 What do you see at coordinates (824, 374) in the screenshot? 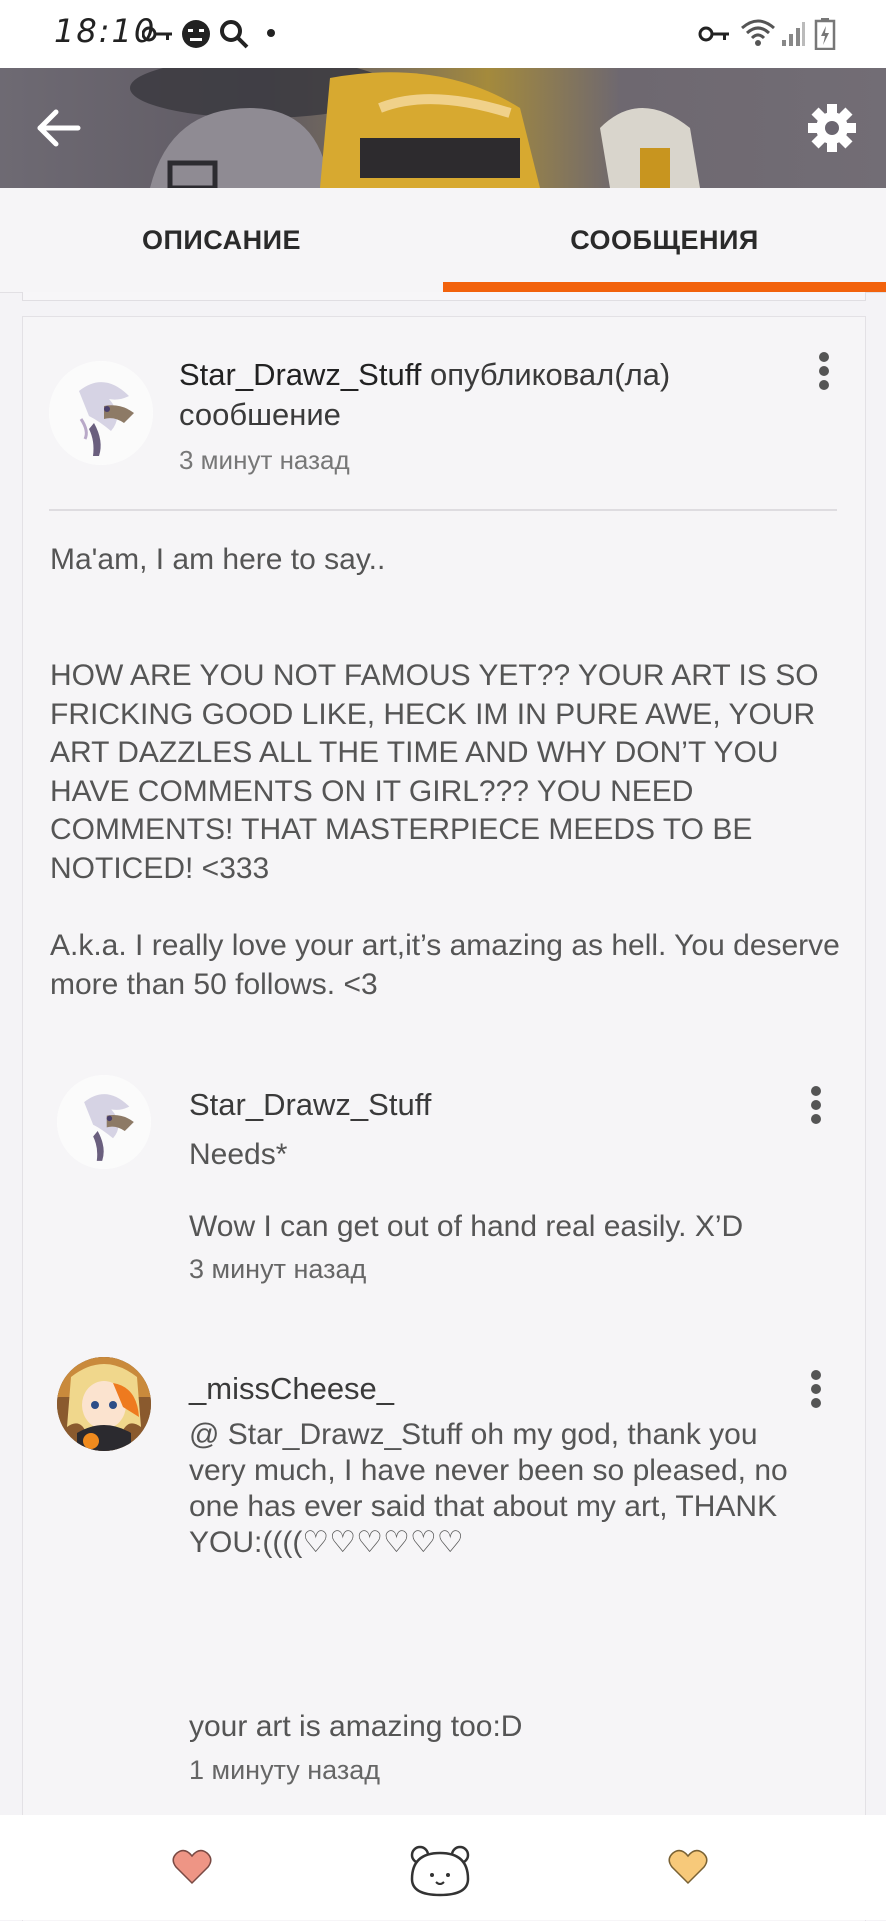
I see `post-more-icon` at bounding box center [824, 374].